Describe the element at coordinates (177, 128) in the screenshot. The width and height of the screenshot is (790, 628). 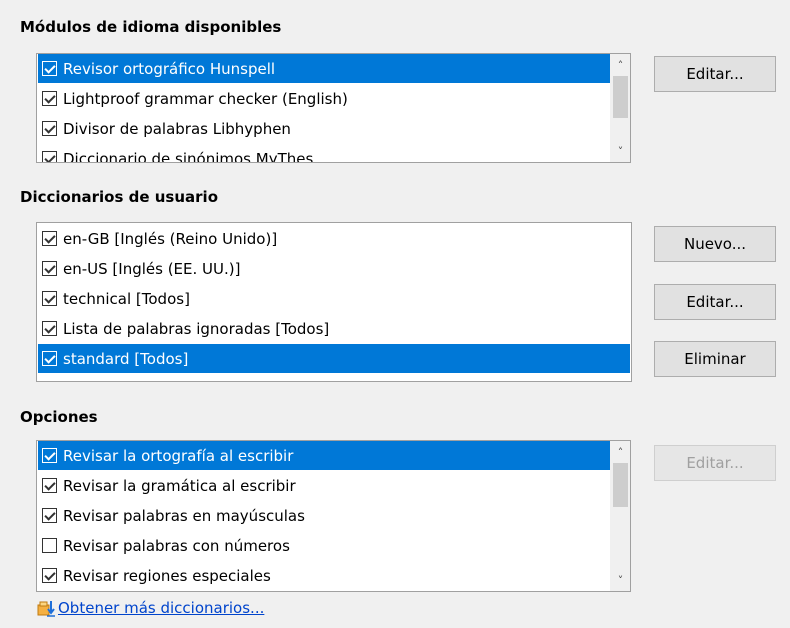
I see `modules-item-label: Divisor de palabras Libhyphen` at that location.